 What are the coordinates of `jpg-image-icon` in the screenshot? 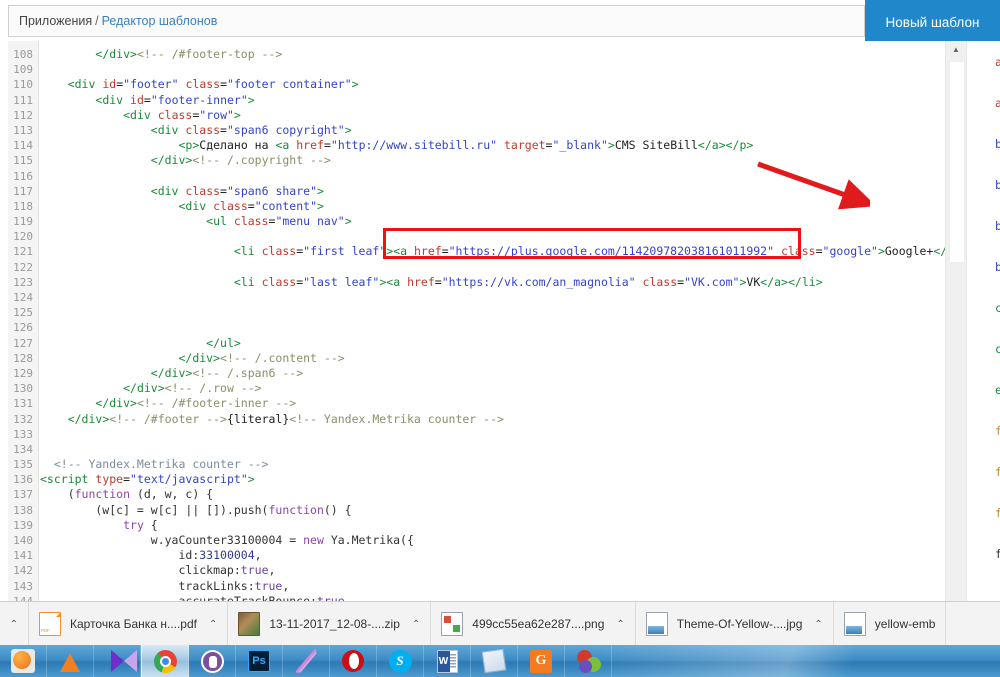 It's located at (854, 624).